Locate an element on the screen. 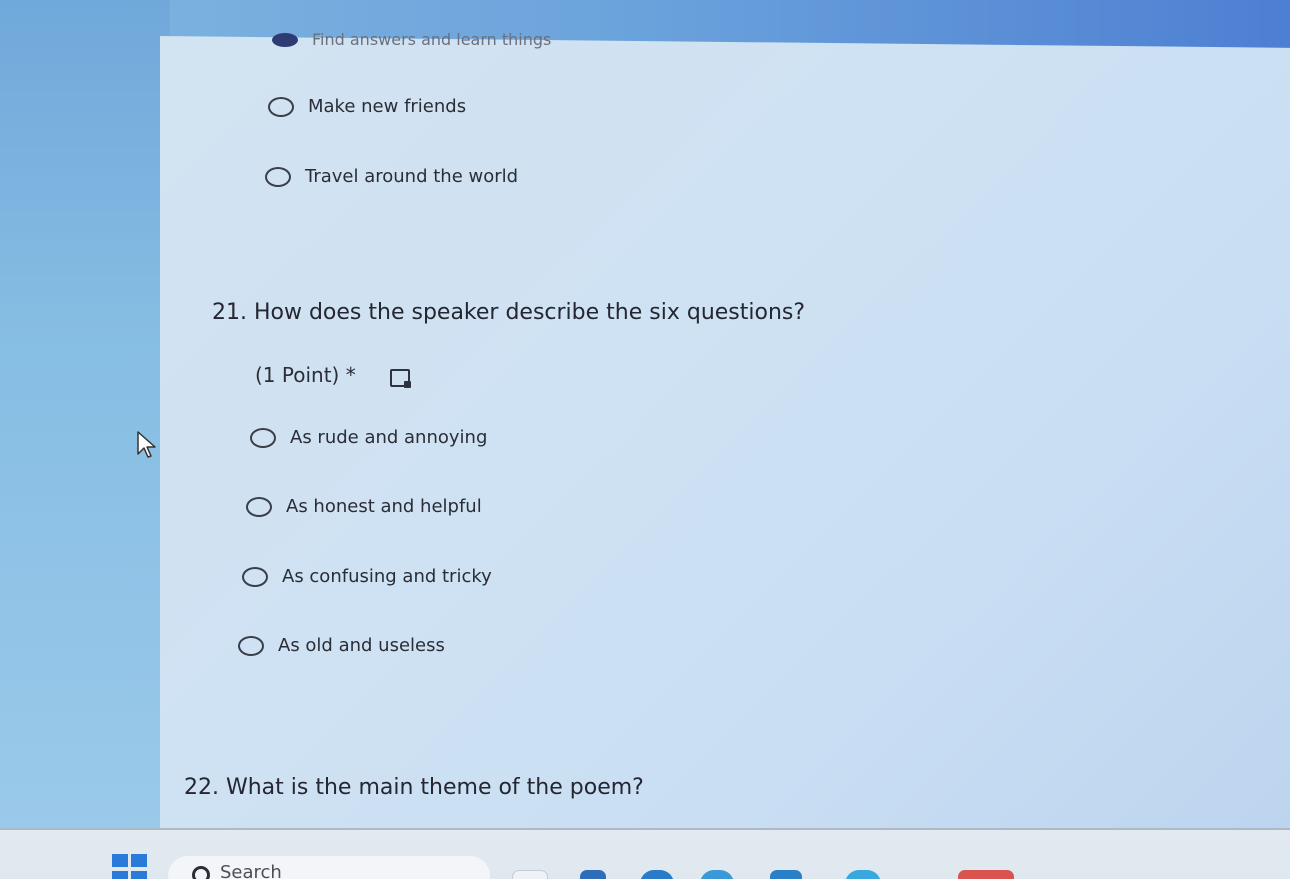 The image size is (1290, 879). task-view-icon is located at coordinates (530, 874).